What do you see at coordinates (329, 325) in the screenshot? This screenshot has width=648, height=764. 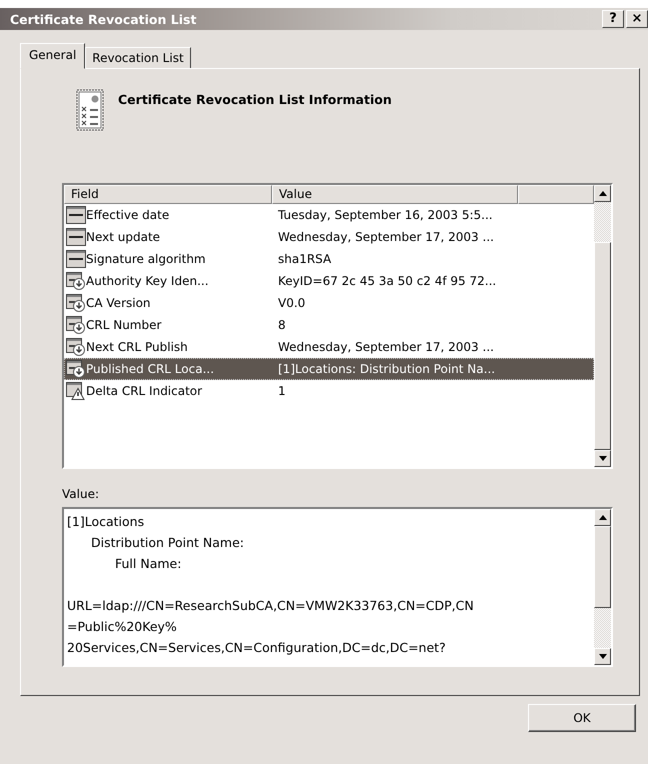 I see `list-row: CRL Number 8` at bounding box center [329, 325].